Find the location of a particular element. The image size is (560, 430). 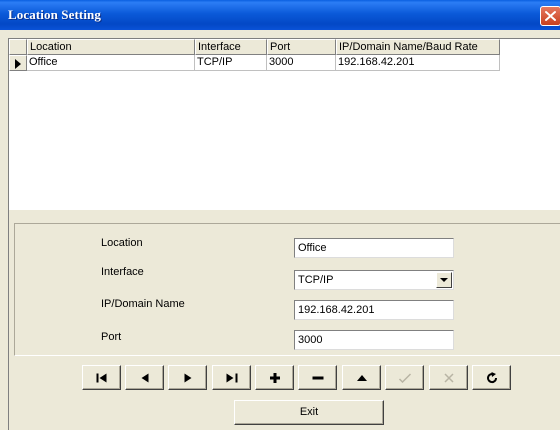

header-indicator-cell is located at coordinates (18, 47).